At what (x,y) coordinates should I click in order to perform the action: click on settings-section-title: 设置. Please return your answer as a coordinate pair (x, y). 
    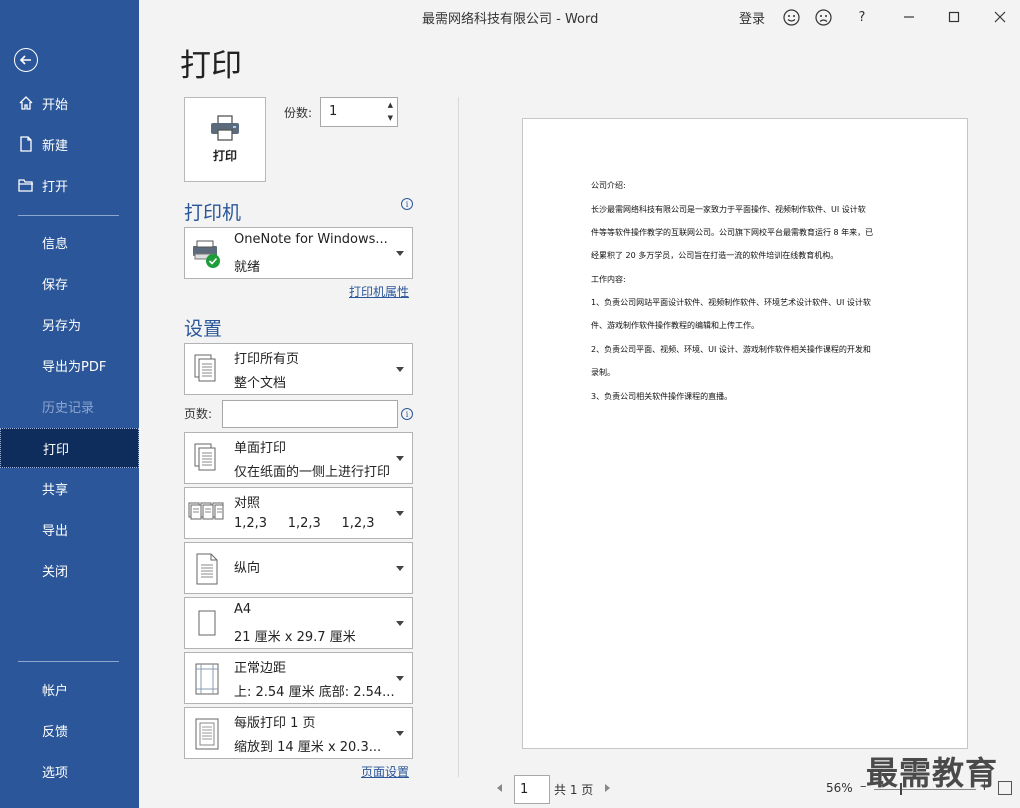
    Looking at the image, I should click on (203, 329).